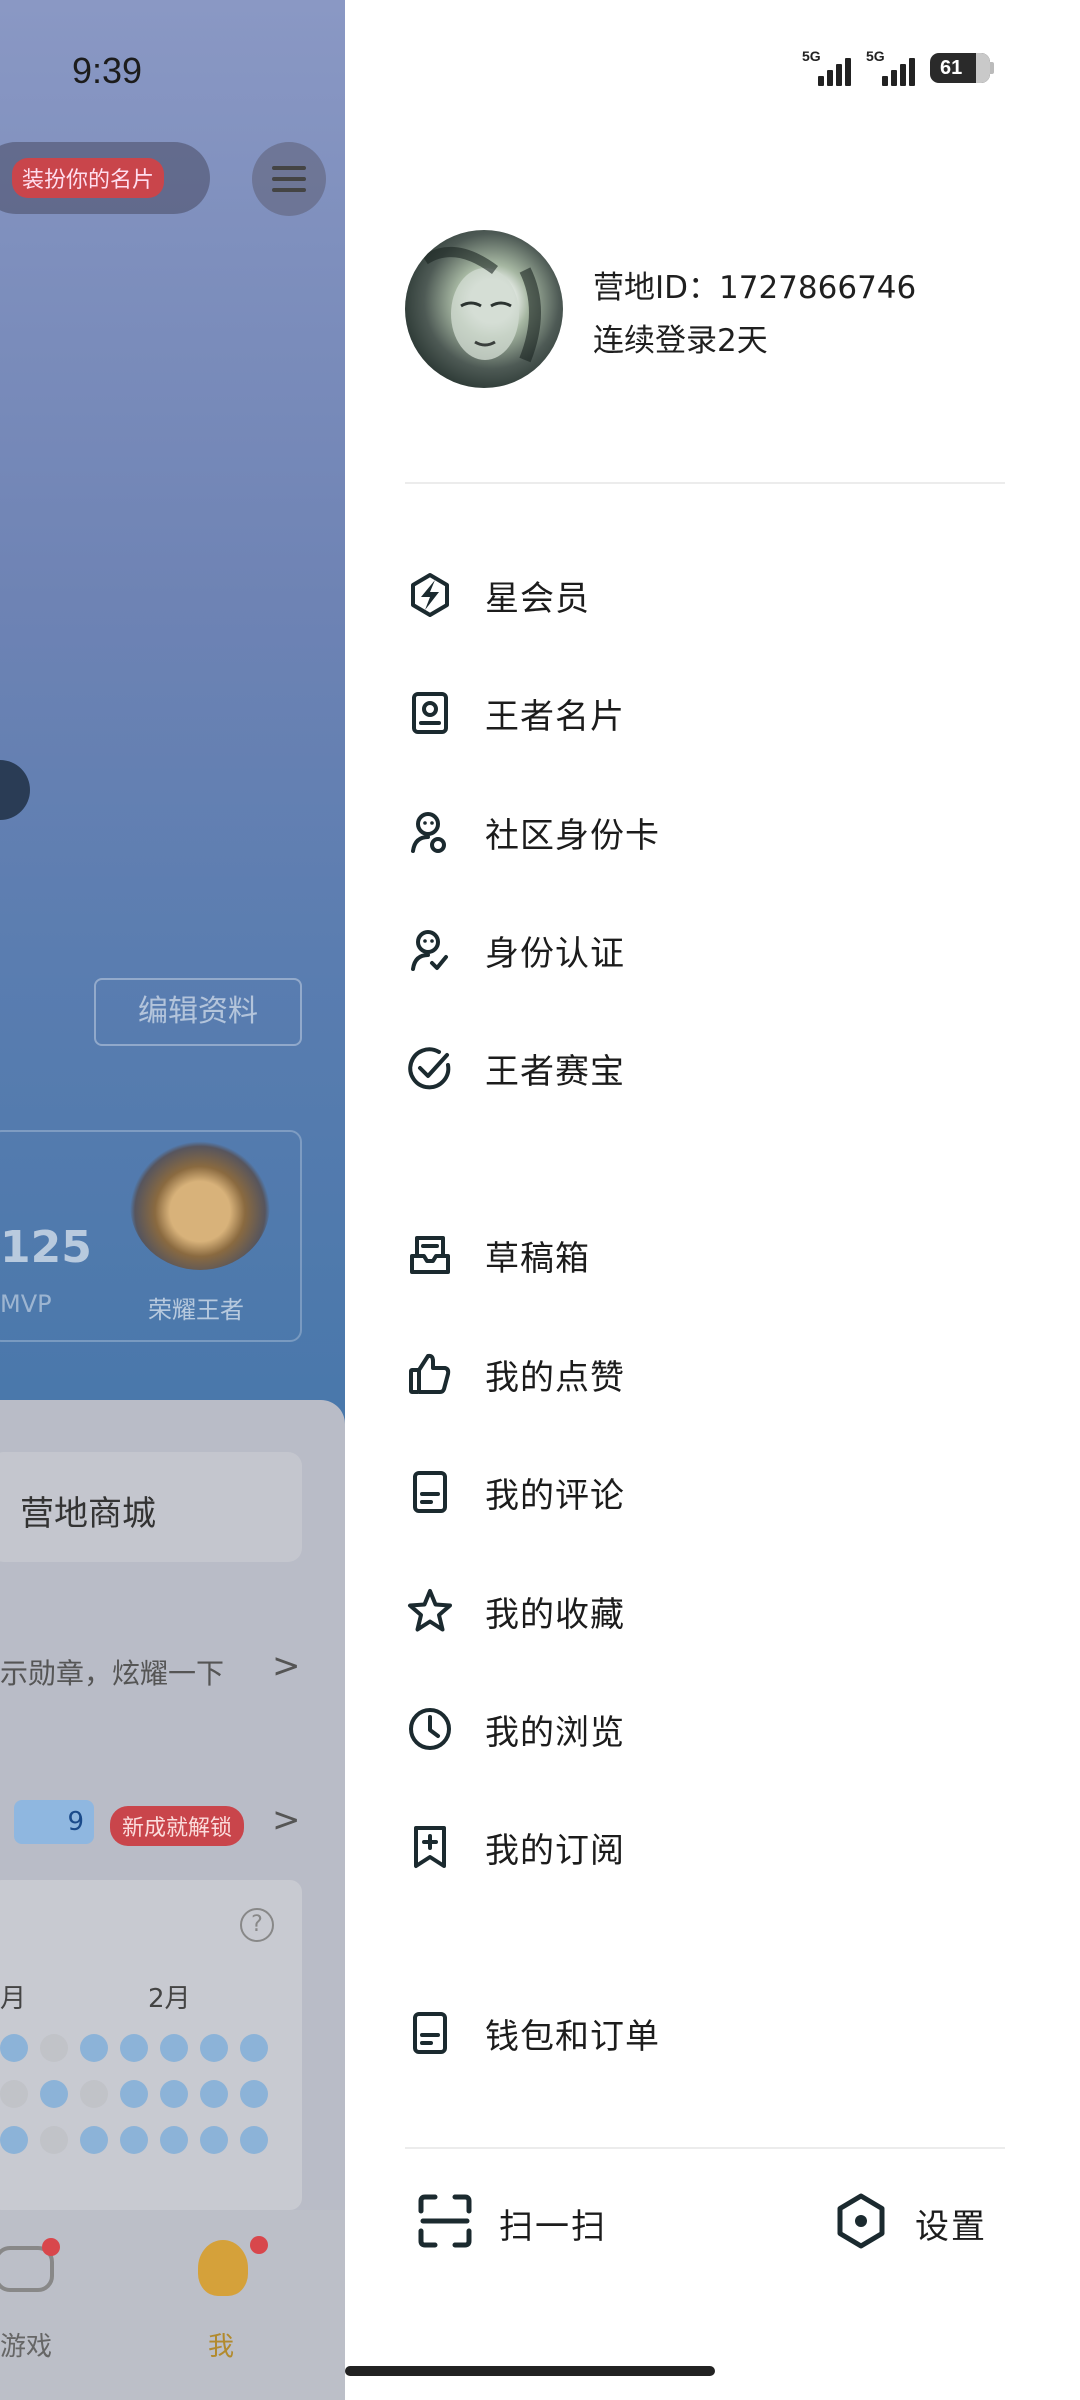  What do you see at coordinates (112, 1673) in the screenshot?
I see `medal-hint: 示勋章，炫耀一下` at bounding box center [112, 1673].